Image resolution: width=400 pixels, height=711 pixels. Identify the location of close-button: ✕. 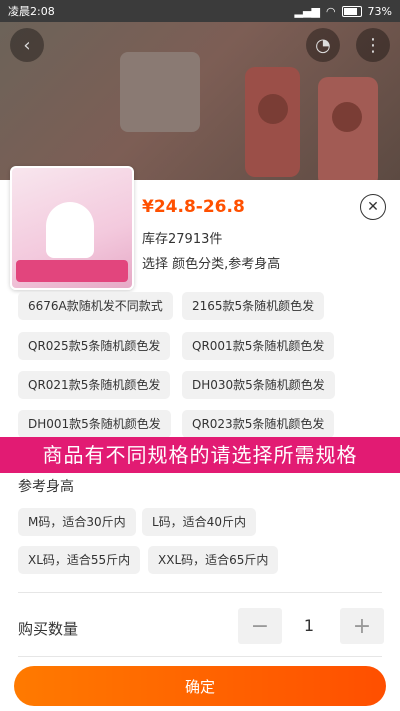
(373, 207).